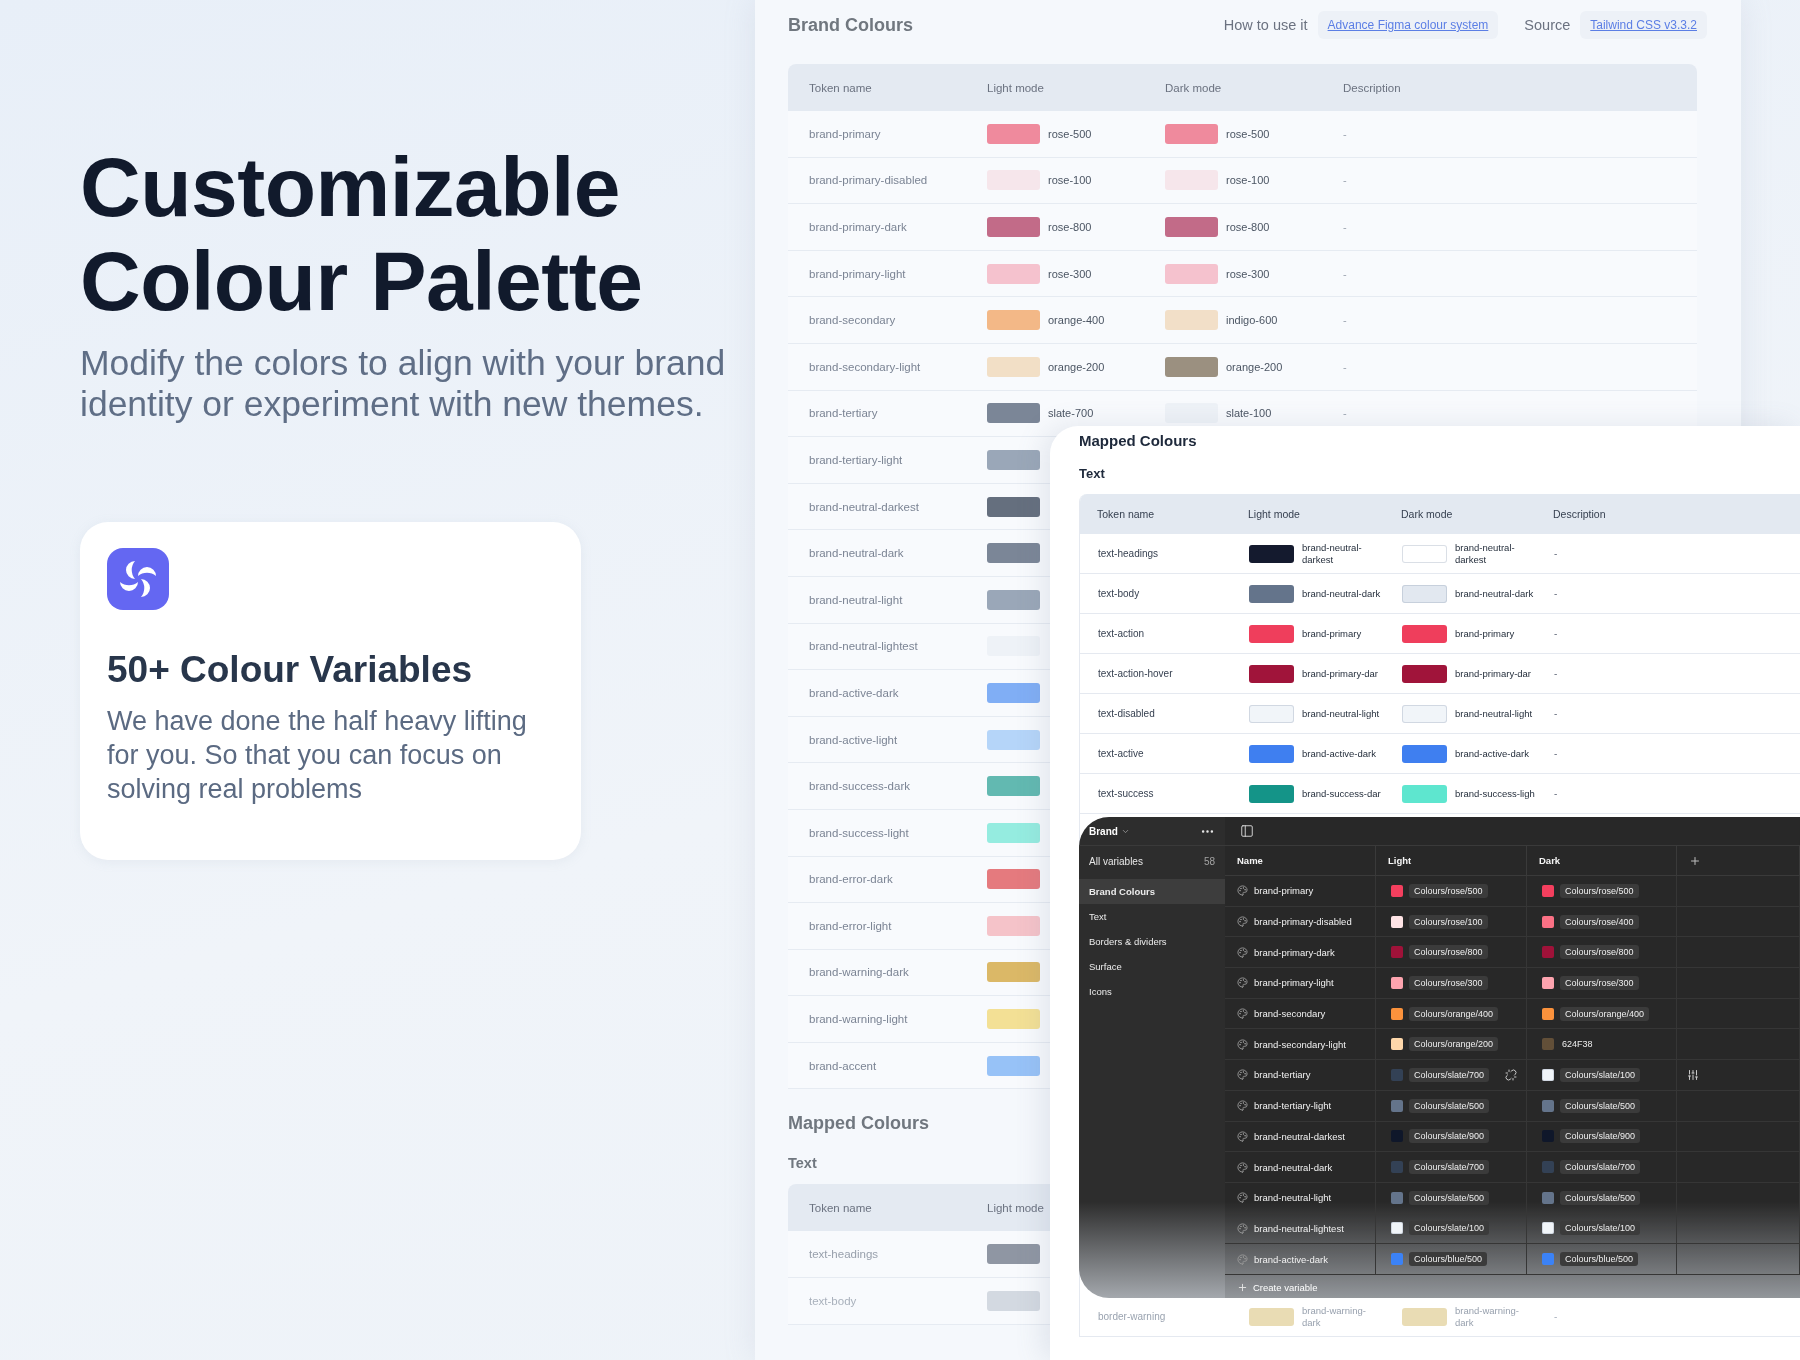 The image size is (1800, 1360). What do you see at coordinates (843, 1065) in the screenshot?
I see `token-name: brand-accent` at bounding box center [843, 1065].